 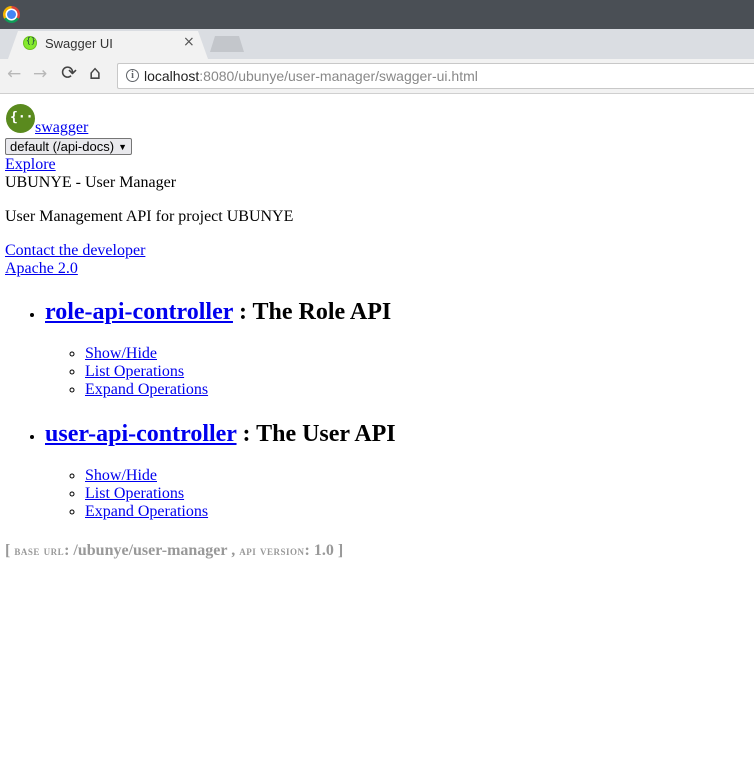 What do you see at coordinates (315, 312) in the screenshot?
I see `resource-description: : The Role API` at bounding box center [315, 312].